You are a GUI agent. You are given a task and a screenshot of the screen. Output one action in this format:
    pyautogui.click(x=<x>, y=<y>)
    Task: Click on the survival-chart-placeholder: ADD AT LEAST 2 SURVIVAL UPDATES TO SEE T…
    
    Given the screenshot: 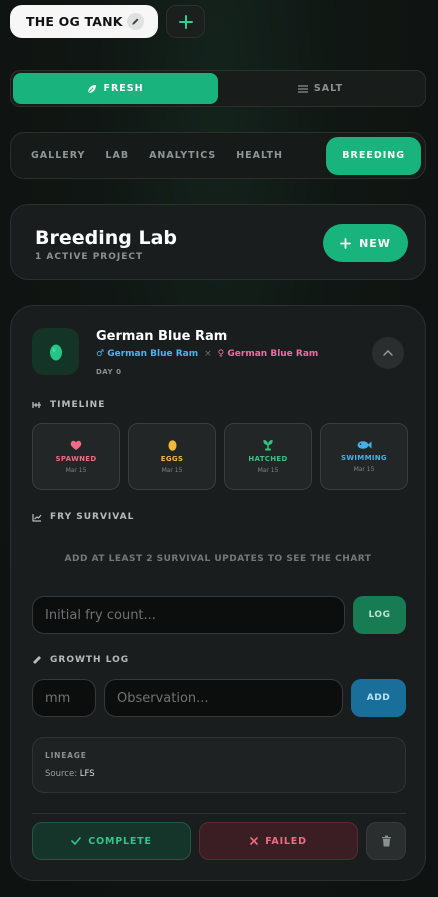 What is the action you would take?
    pyautogui.click(x=218, y=559)
    